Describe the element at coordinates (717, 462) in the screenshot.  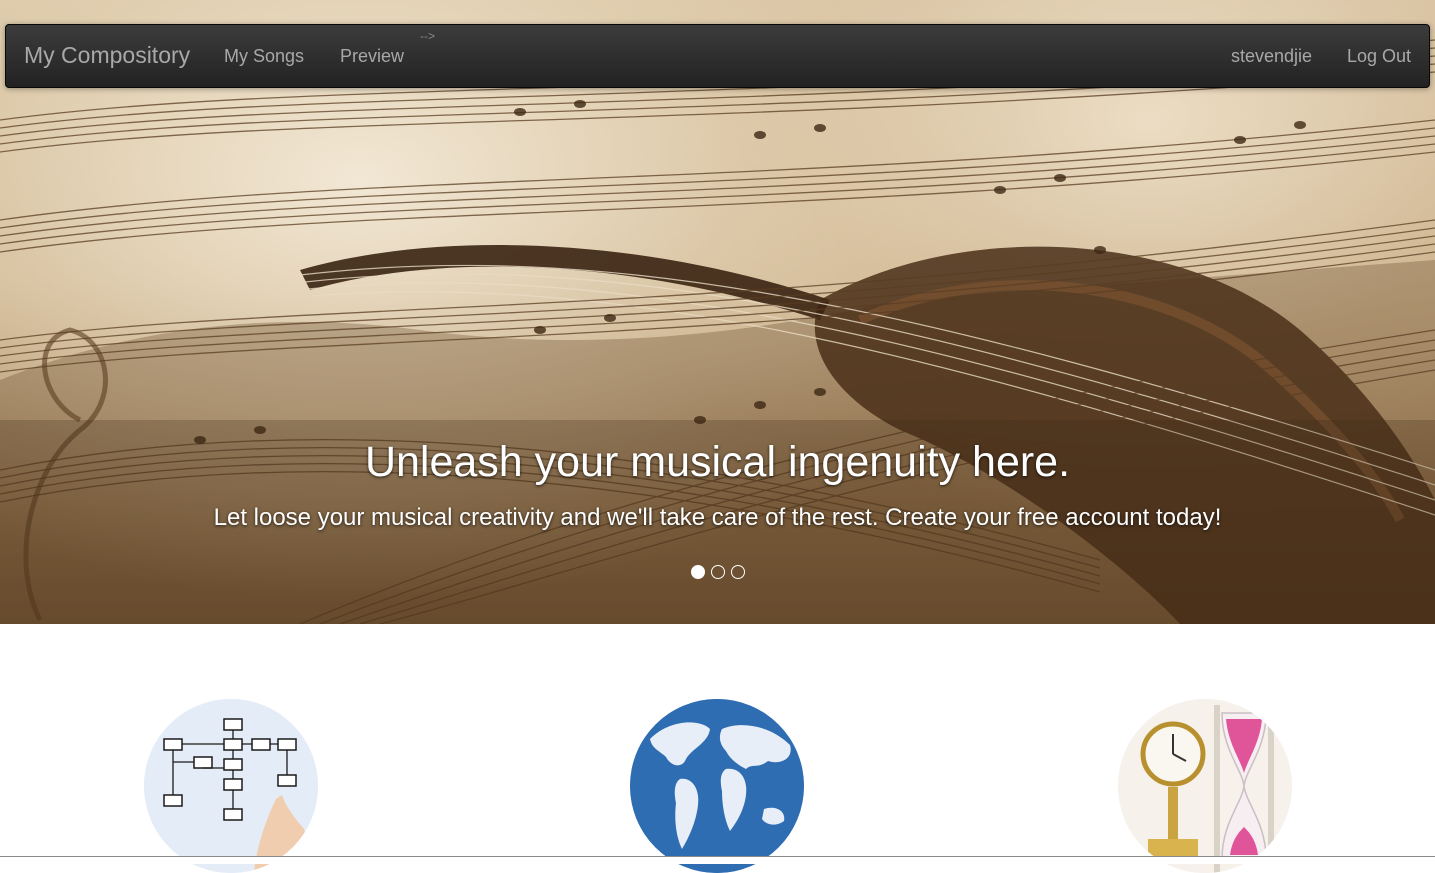
I see `hero-heading: Unleash your musical ingenuity here.` at that location.